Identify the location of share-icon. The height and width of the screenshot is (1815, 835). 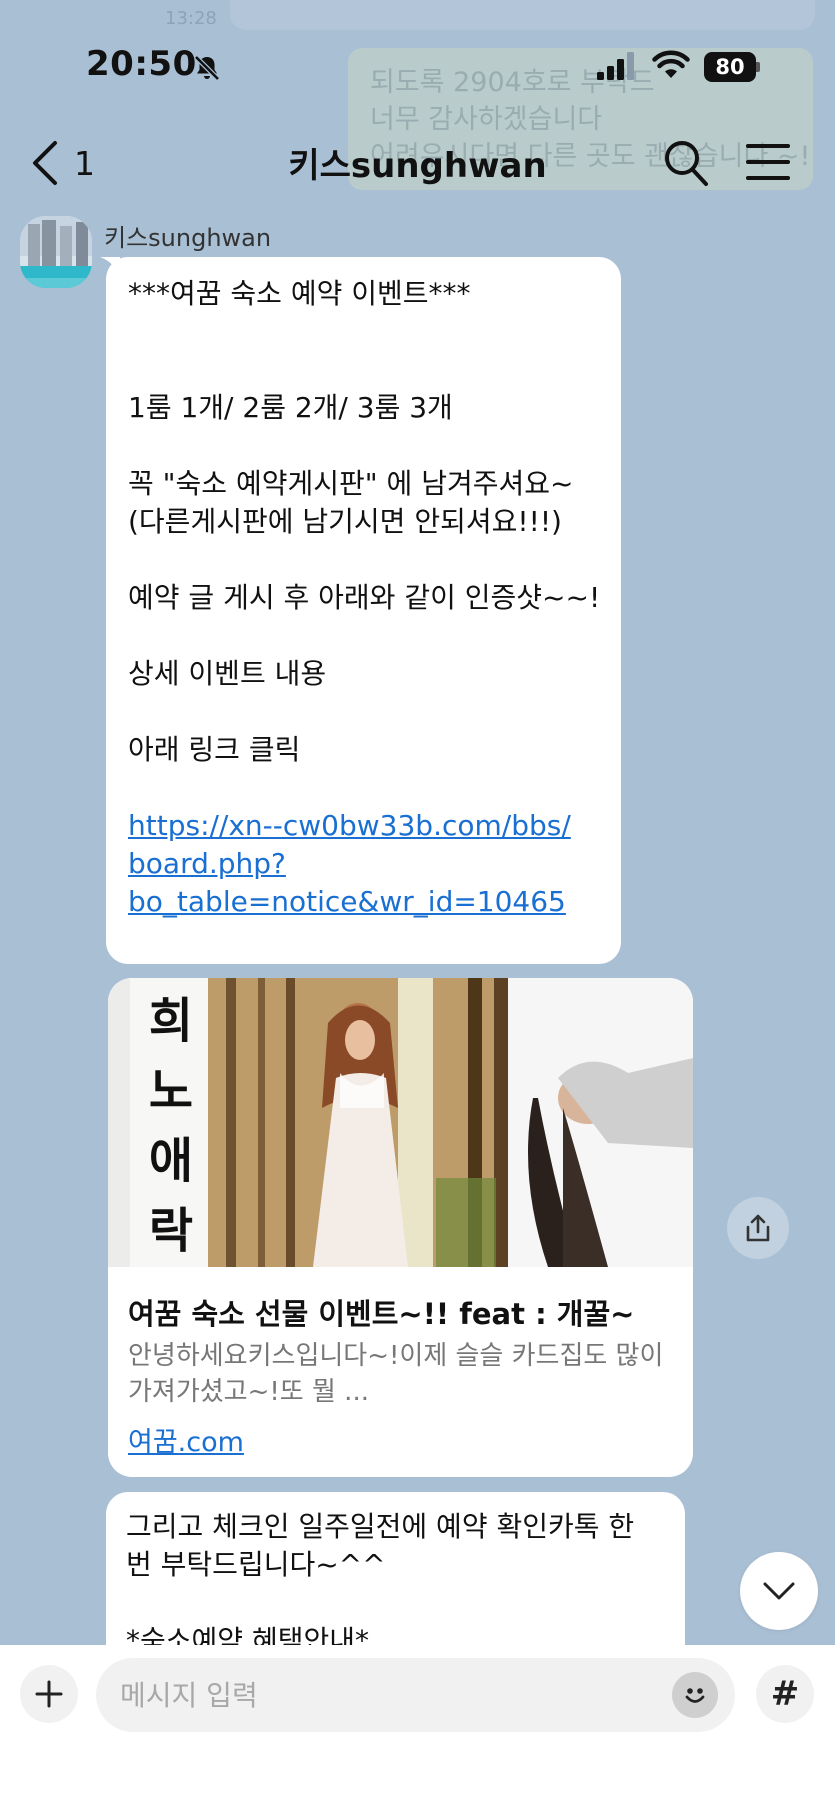
(758, 1228).